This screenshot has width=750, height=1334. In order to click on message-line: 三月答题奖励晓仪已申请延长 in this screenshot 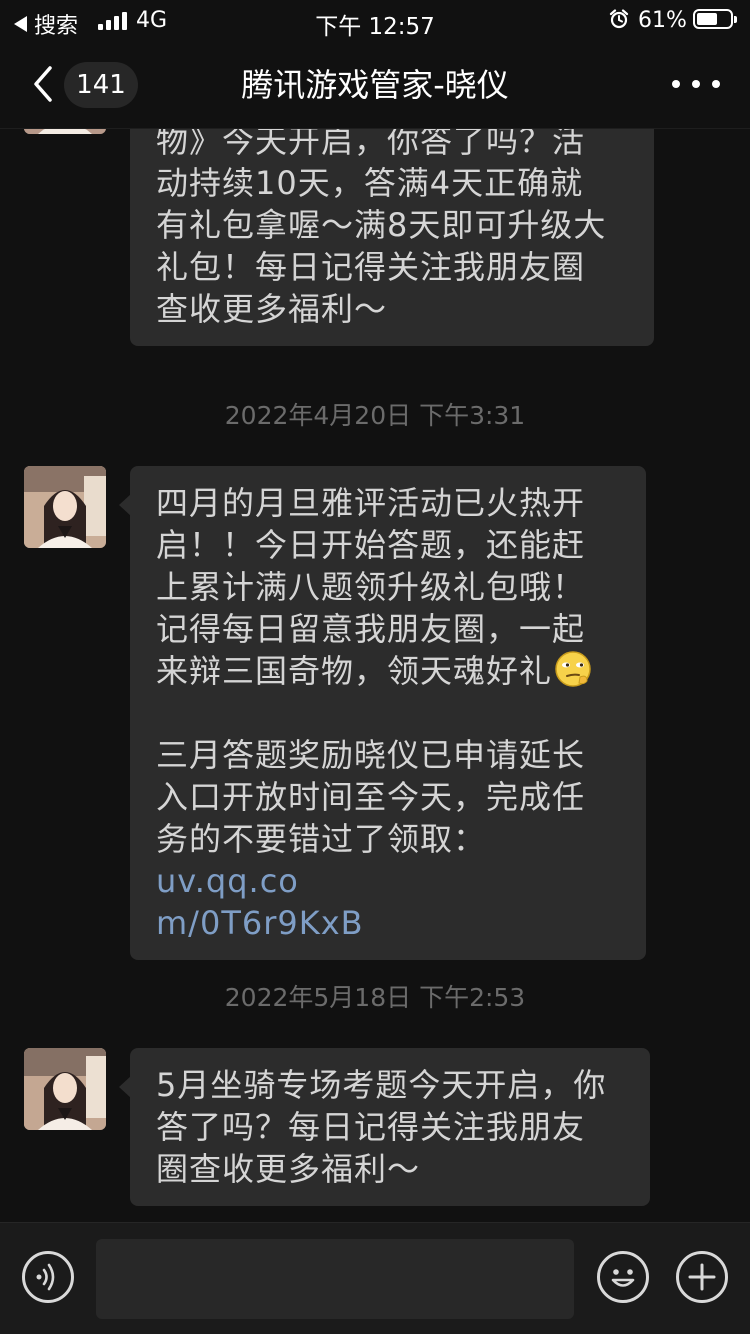, I will do `click(371, 755)`.